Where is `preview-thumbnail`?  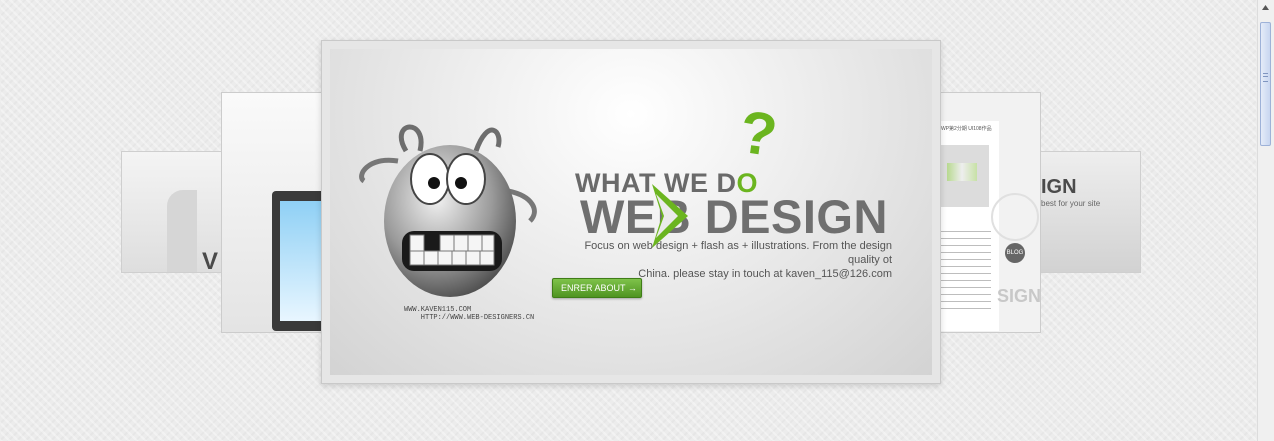
preview-thumbnail is located at coordinates (965, 176).